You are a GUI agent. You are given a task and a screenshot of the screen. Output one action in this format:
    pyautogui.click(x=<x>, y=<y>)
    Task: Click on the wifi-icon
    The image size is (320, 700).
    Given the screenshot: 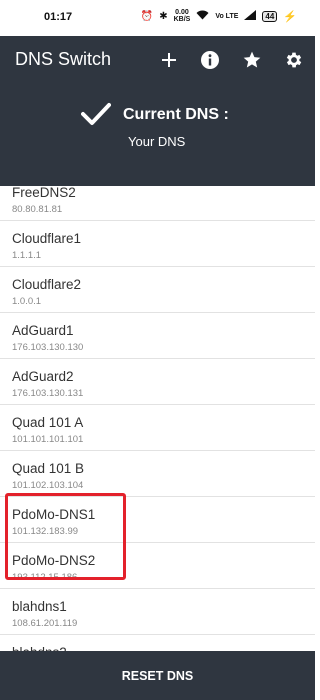 What is the action you would take?
    pyautogui.click(x=202, y=16)
    